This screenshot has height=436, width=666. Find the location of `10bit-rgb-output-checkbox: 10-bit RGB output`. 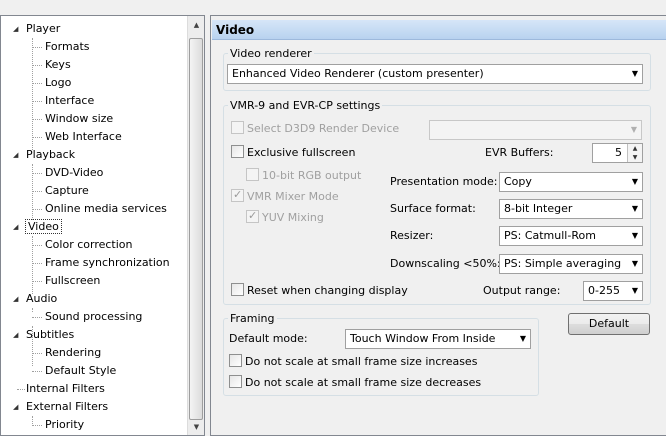

10bit-rgb-output-checkbox: 10-bit RGB output is located at coordinates (303, 176).